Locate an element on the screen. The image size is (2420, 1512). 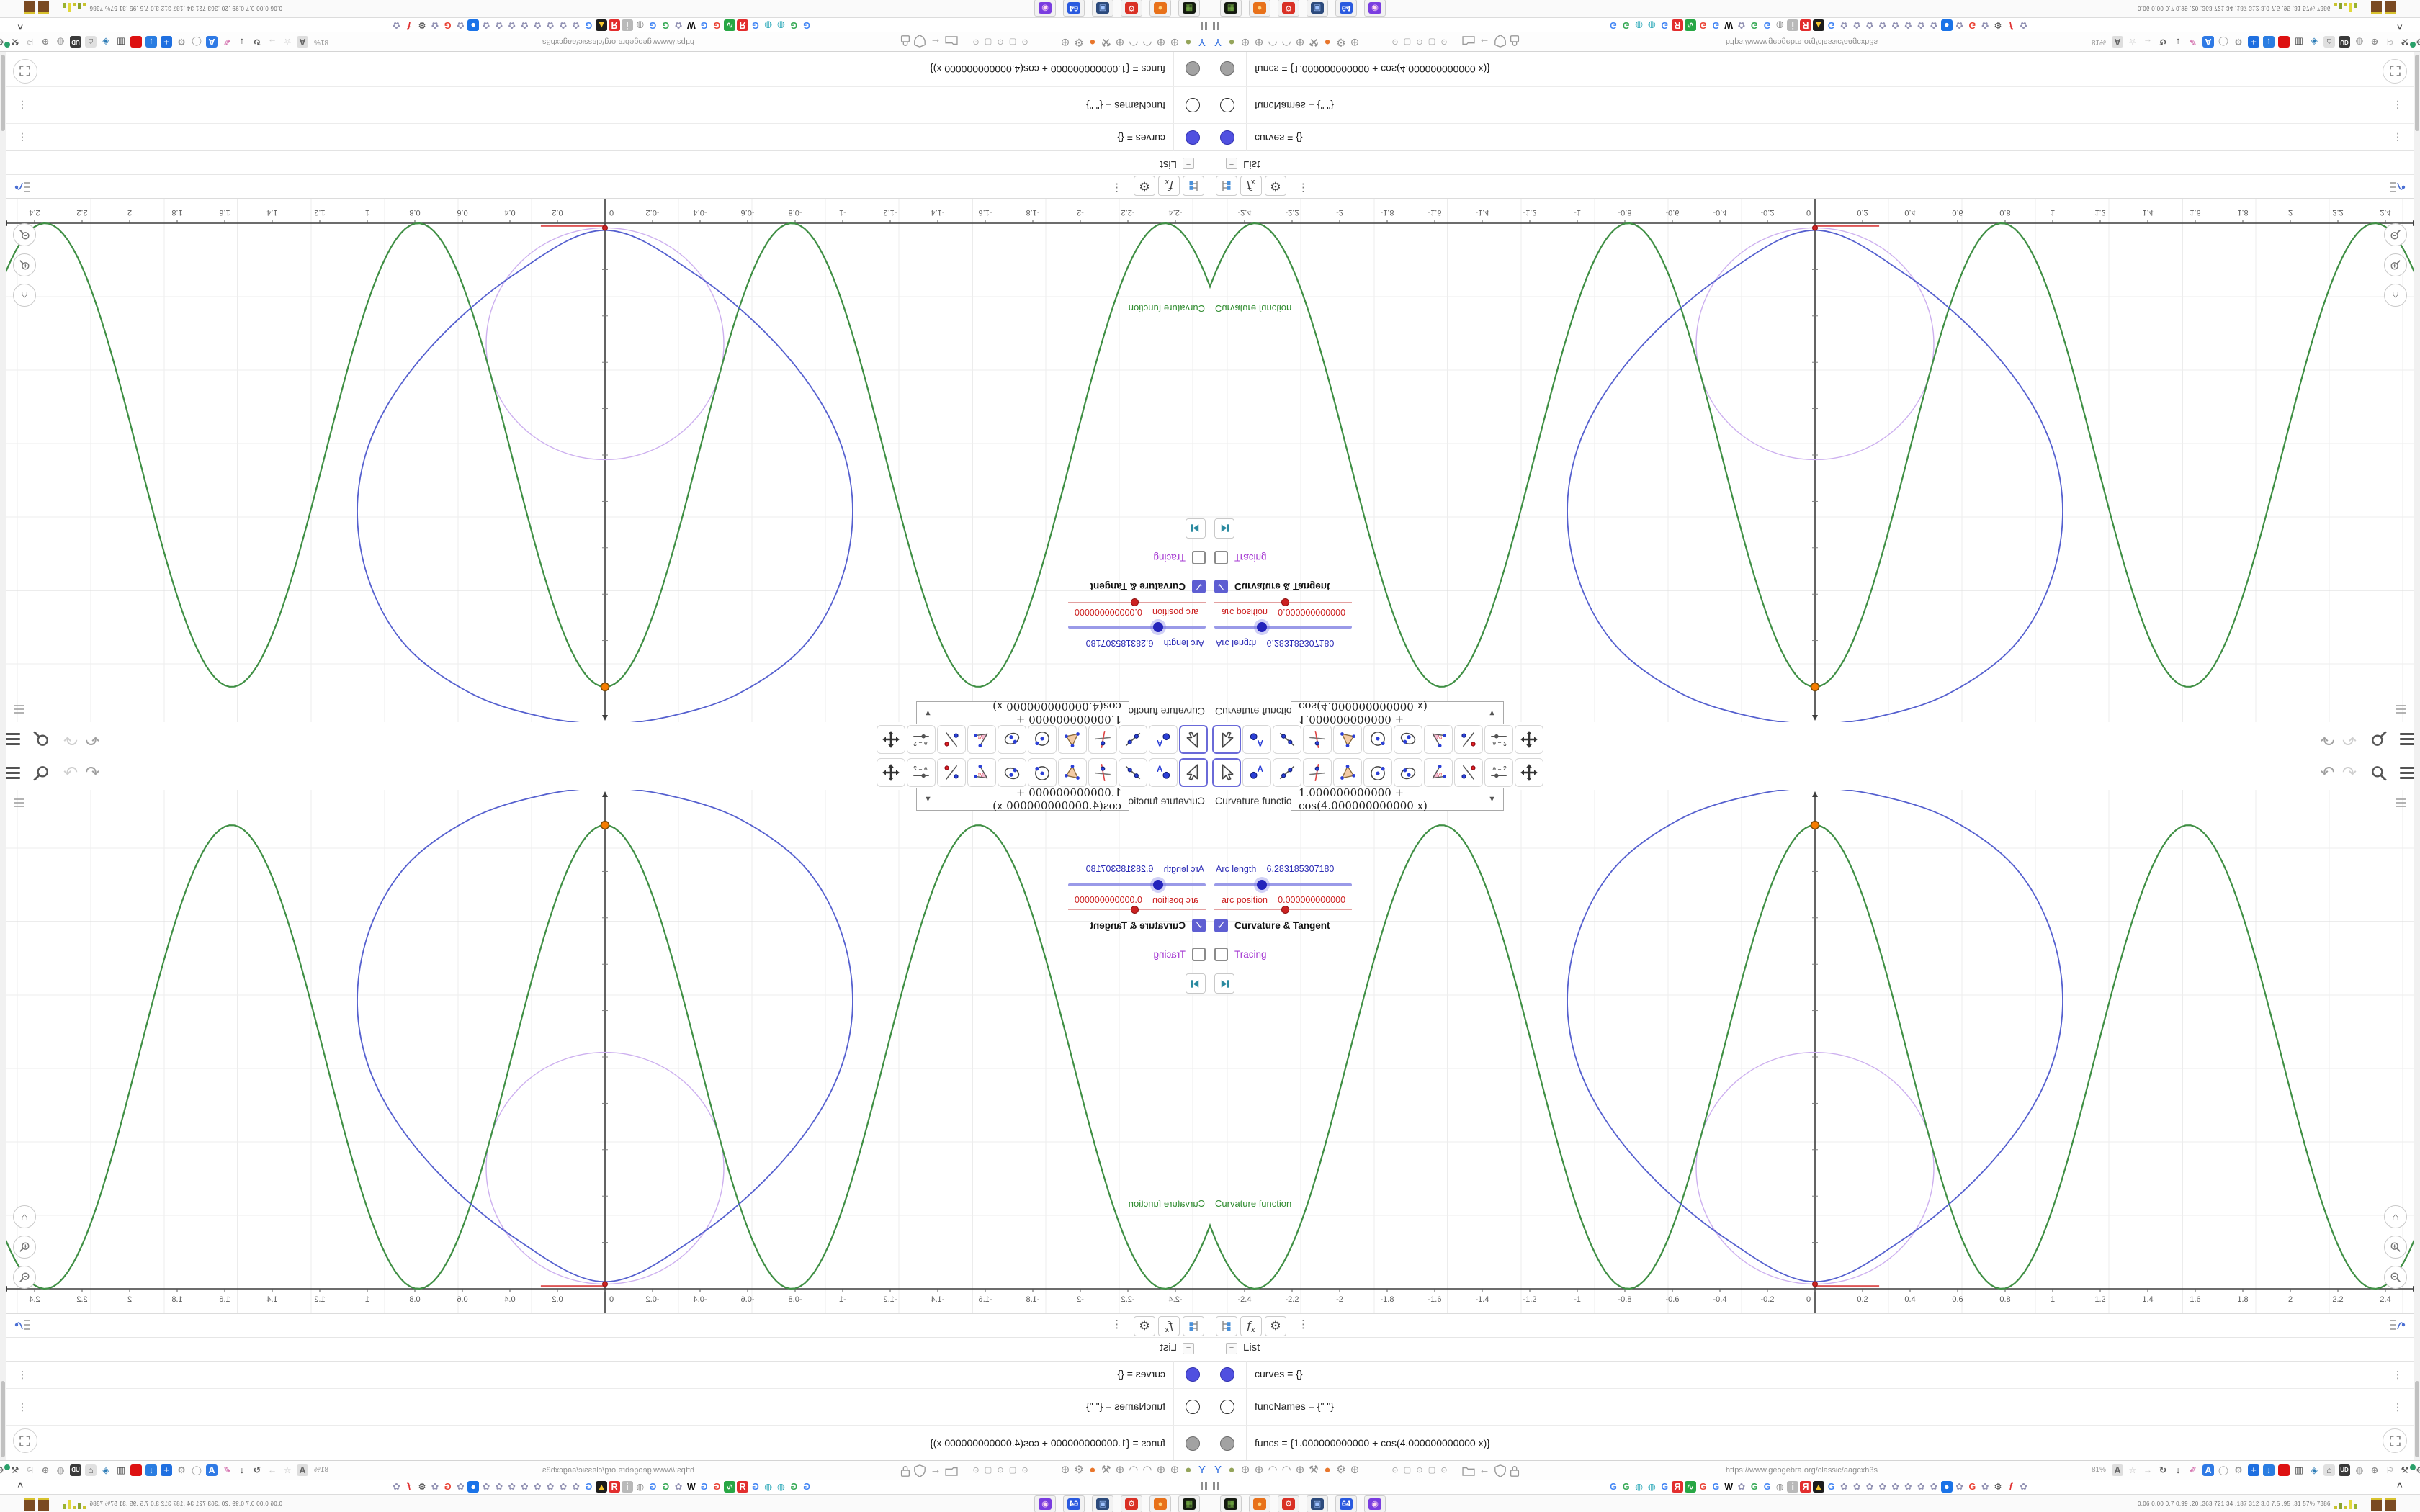
algebra-row-curves: curves = {} ⋮ is located at coordinates (605, 1375).